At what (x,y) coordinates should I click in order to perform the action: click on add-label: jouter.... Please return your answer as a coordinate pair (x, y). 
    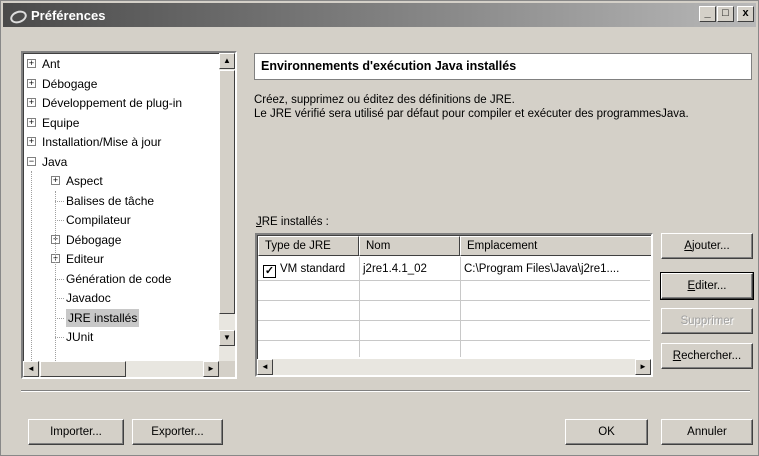
    Looking at the image, I should click on (710, 246).